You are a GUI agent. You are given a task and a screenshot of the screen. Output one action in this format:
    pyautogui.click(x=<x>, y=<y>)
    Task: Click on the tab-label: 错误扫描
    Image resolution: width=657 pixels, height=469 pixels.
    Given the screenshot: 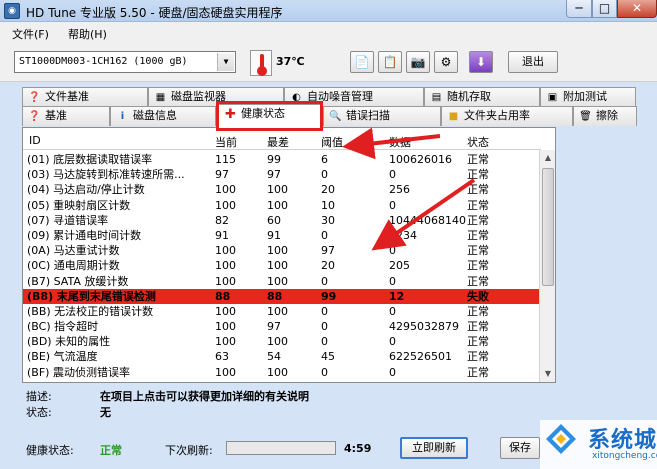 What is the action you would take?
    pyautogui.click(x=368, y=115)
    